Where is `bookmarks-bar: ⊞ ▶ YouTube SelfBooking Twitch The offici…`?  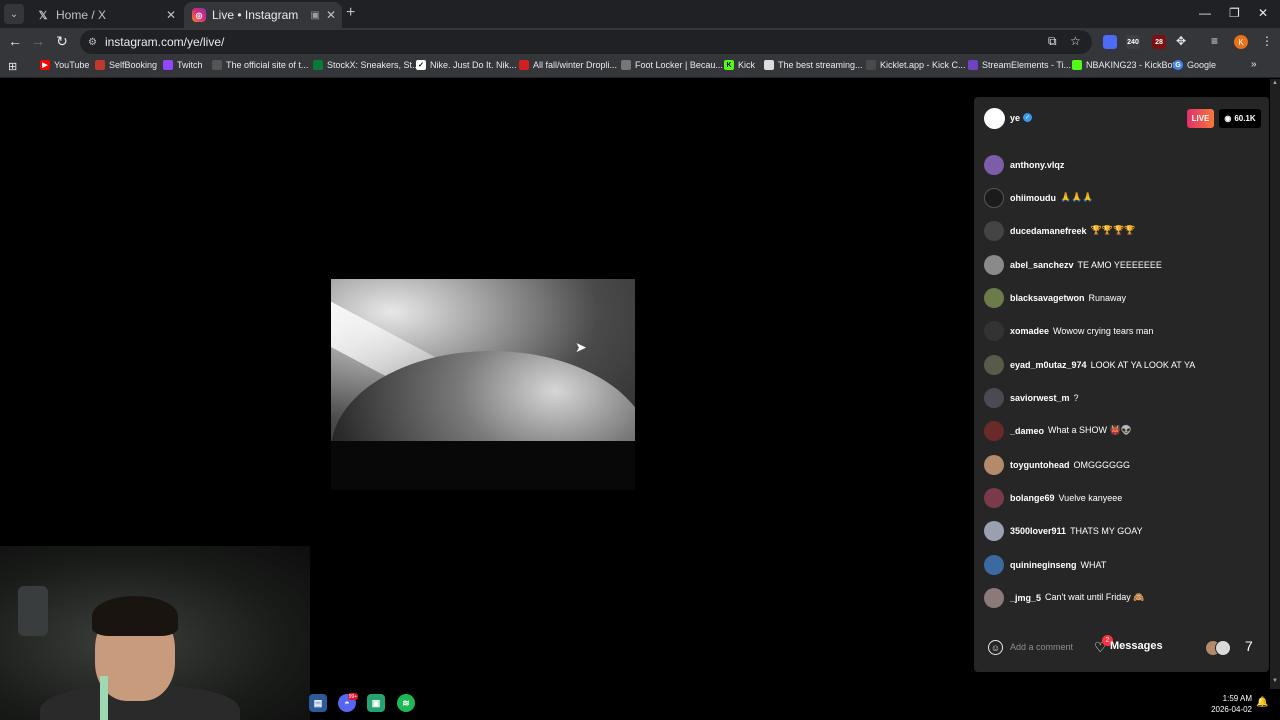
bookmarks-bar: ⊞ ▶ YouTube SelfBooking Twitch The offici… is located at coordinates (640, 67).